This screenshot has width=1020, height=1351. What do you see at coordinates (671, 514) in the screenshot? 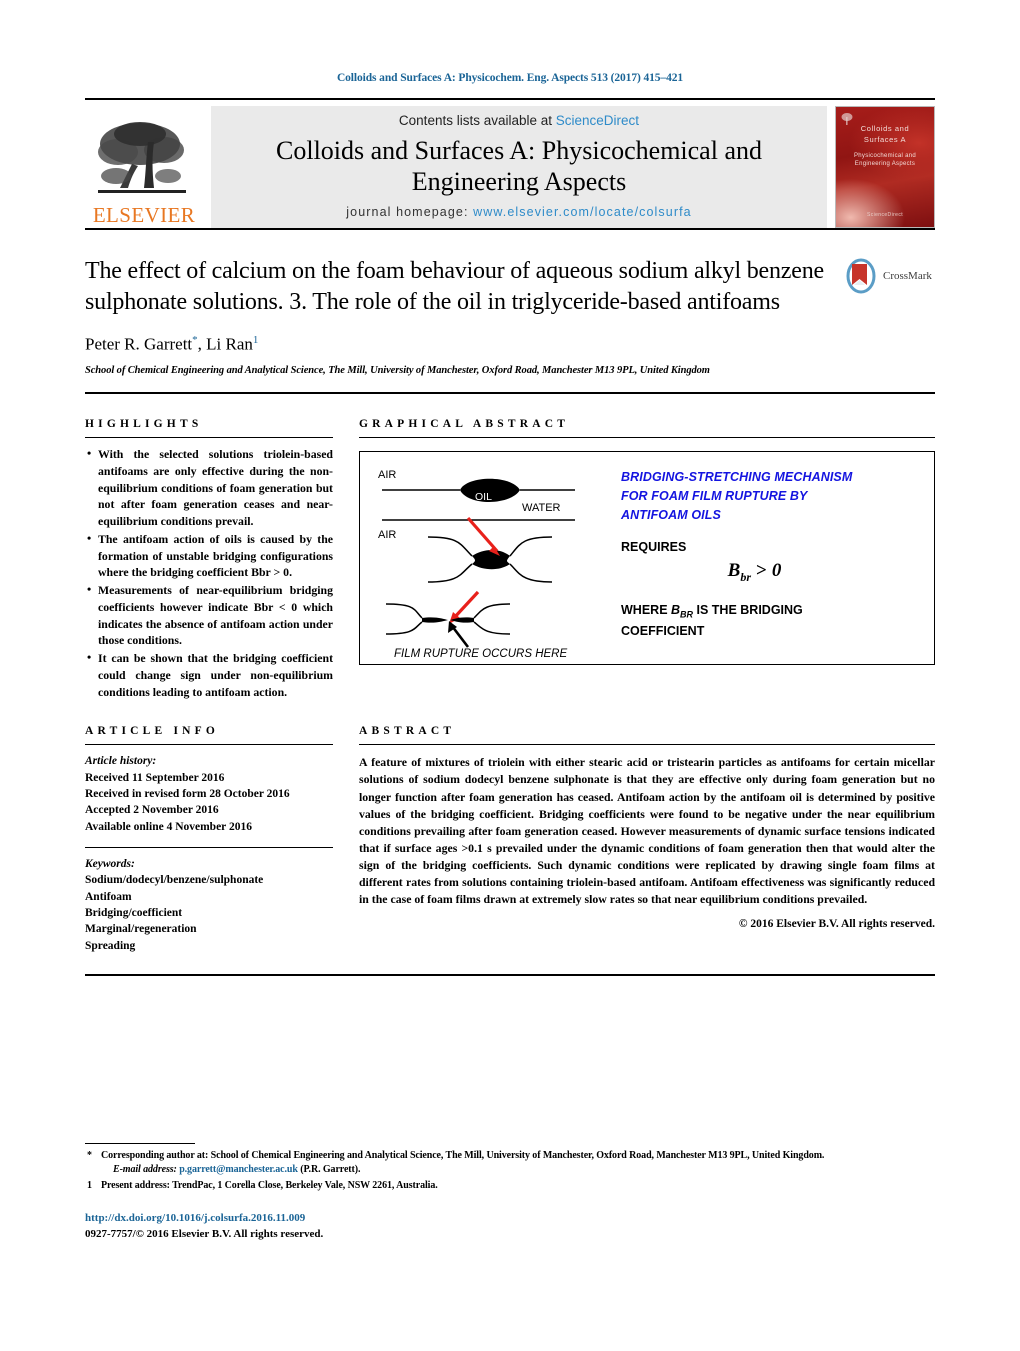
I see `ga-title-line3: ANTIFOAM OILS` at bounding box center [671, 514].